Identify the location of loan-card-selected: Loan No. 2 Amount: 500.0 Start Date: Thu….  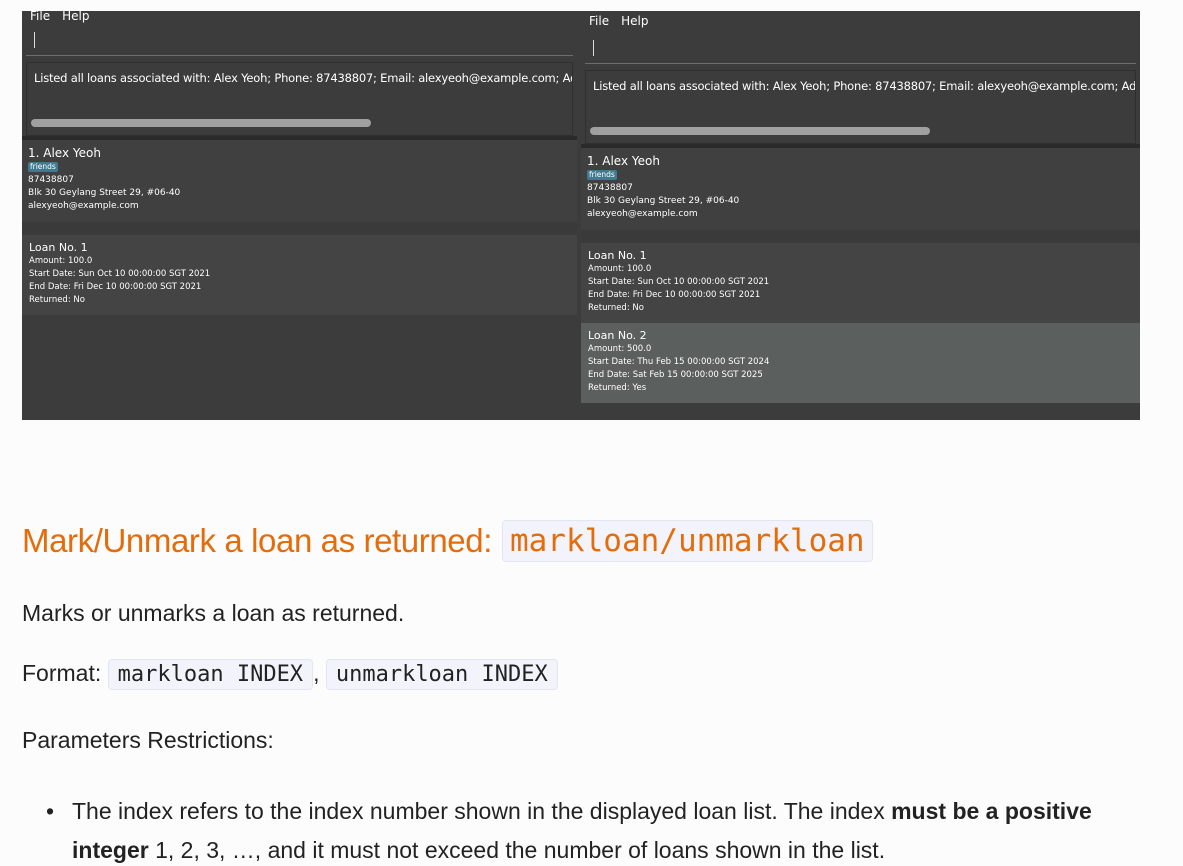
(860, 363).